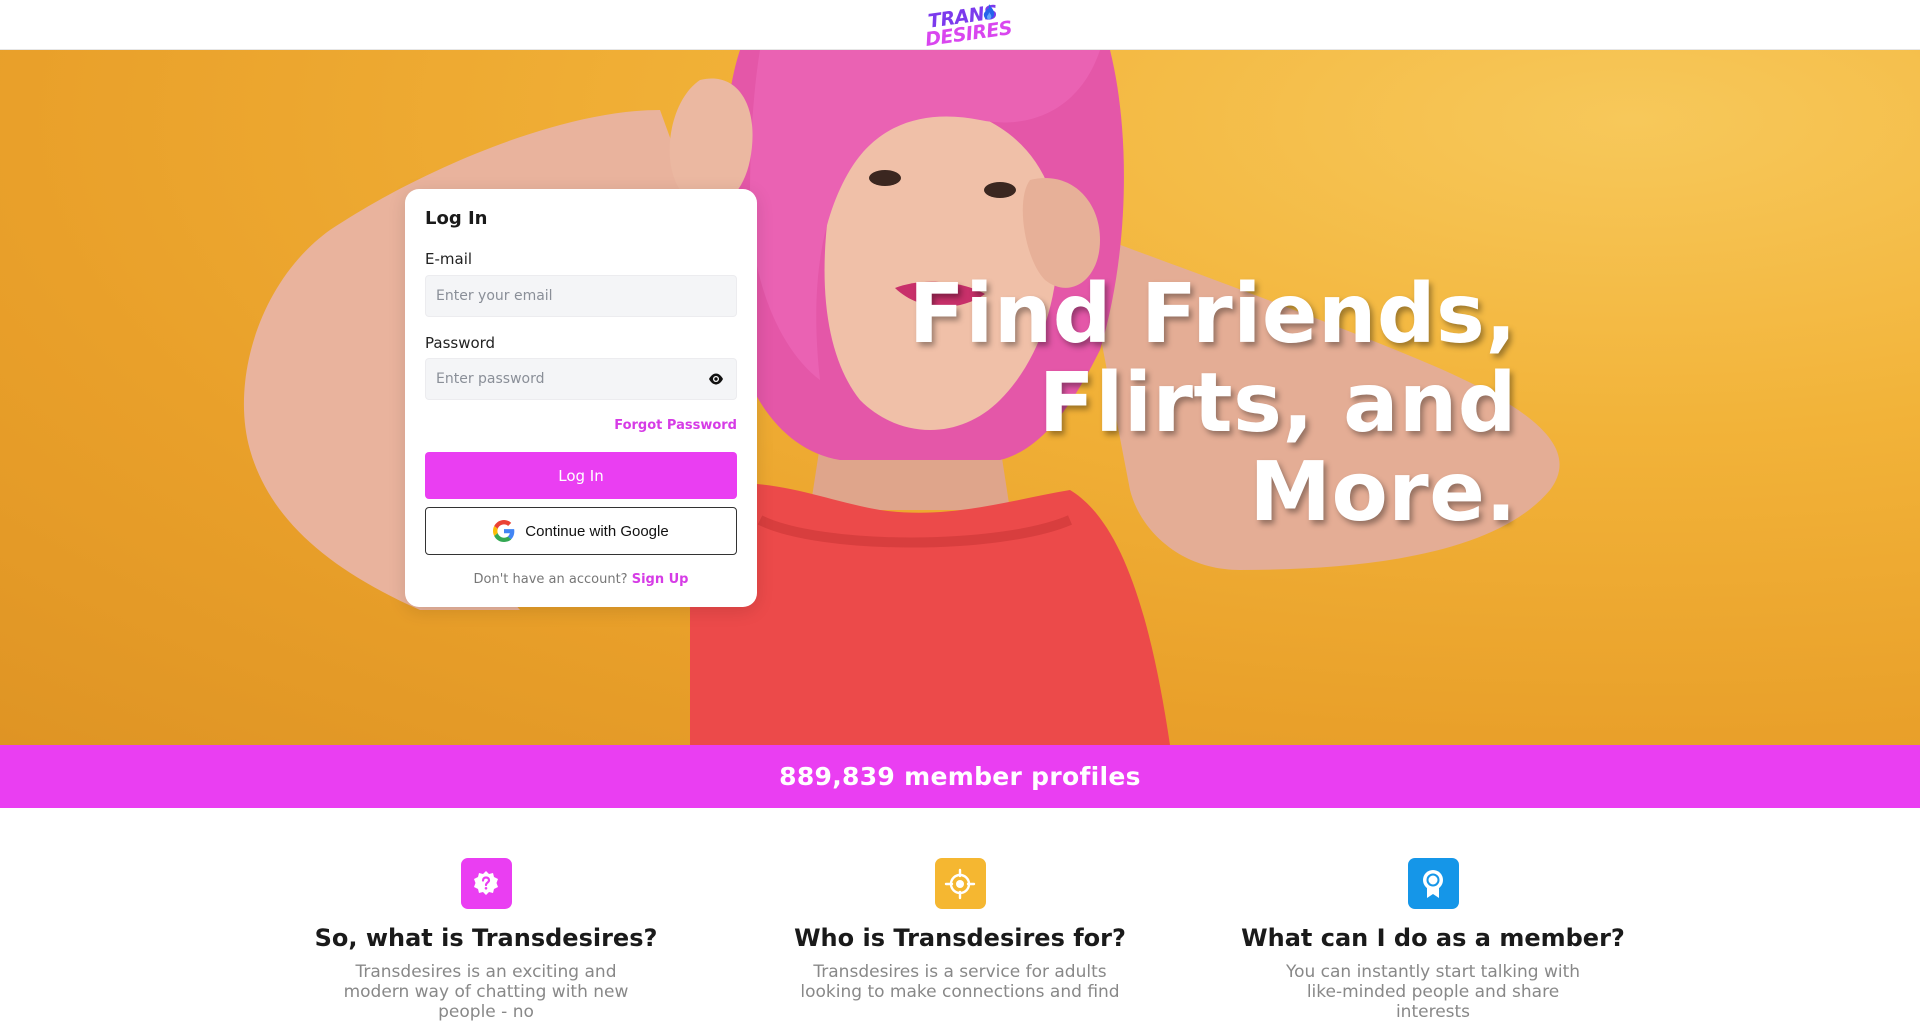 This screenshot has width=1920, height=1022. I want to click on question-badge-icon, so click(486, 883).